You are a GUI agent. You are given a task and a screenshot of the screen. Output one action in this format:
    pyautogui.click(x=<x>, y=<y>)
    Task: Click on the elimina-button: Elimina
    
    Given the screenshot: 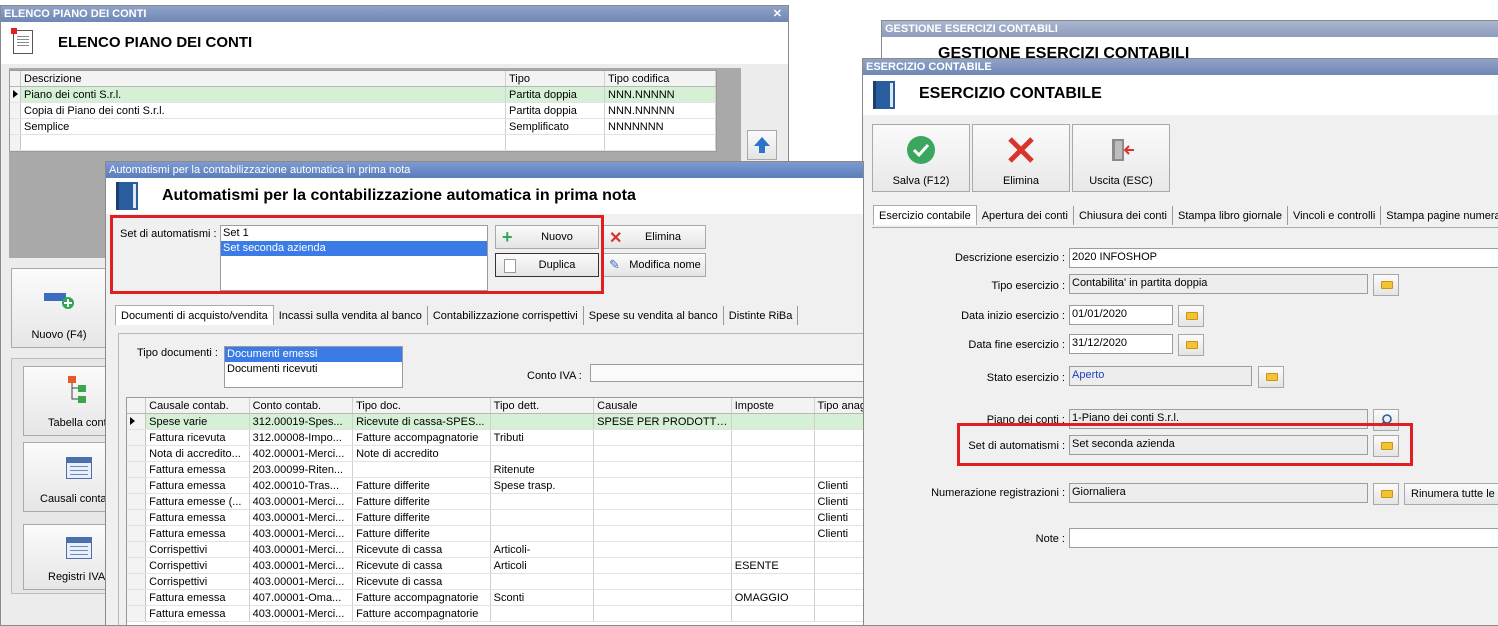 What is the action you would take?
    pyautogui.click(x=1021, y=158)
    